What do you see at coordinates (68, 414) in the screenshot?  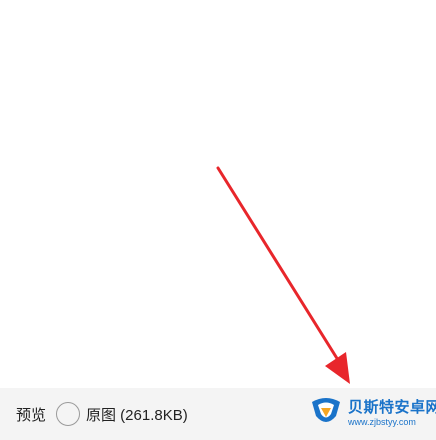 I see `original-image-radio` at bounding box center [68, 414].